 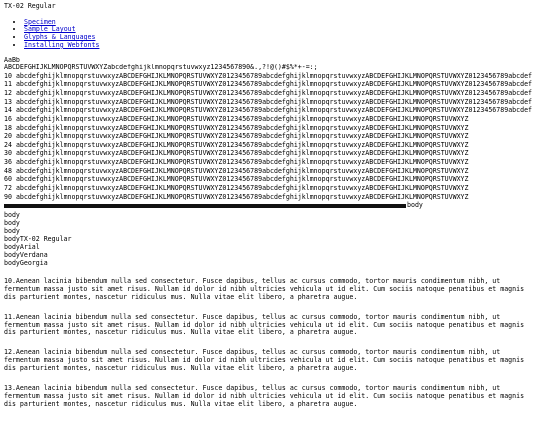 I want to click on page-title: TX-02 Regular, so click(x=30, y=6).